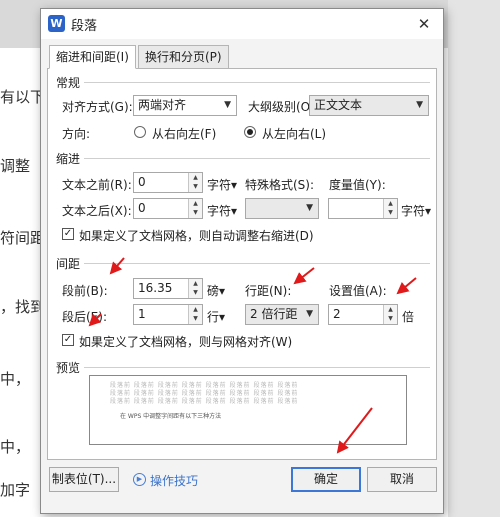 Image resolution: width=500 pixels, height=517 pixels. Describe the element at coordinates (142, 208) in the screenshot. I see `indent-after-value: 0` at that location.